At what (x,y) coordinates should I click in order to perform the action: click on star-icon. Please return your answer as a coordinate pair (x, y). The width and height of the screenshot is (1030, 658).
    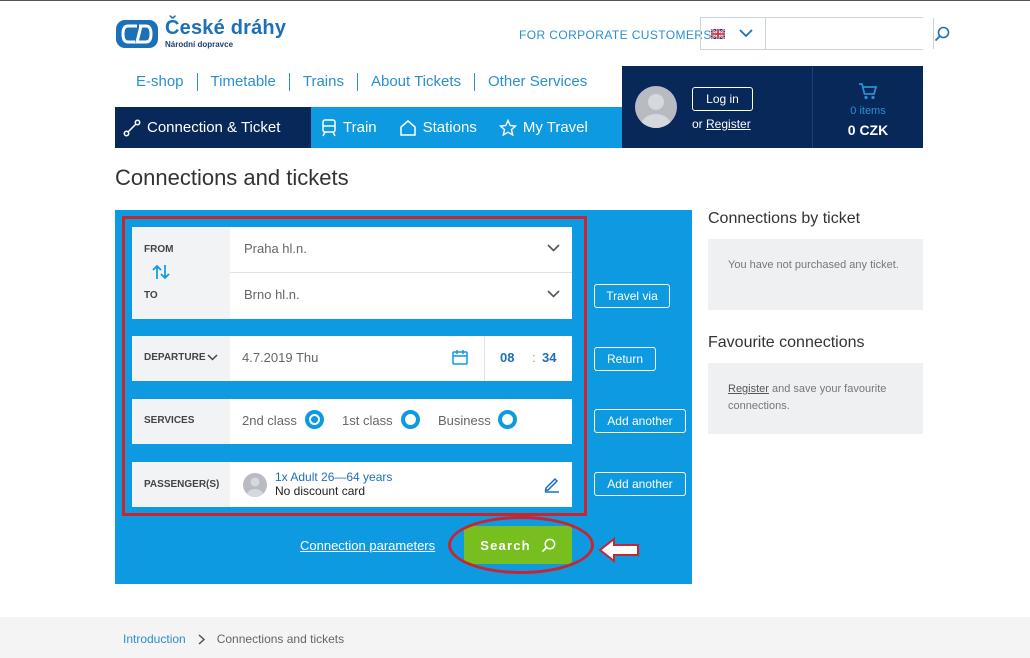
    Looking at the image, I should click on (507, 127).